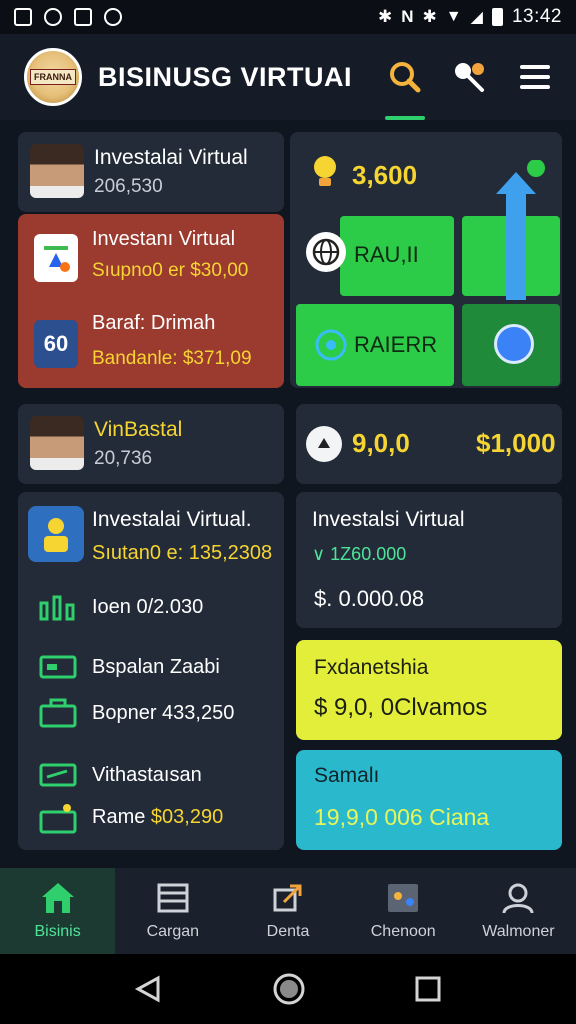  I want to click on bottom-nav: Bisinis Cargan Denta Chenoon Walmoner, so click(288, 911).